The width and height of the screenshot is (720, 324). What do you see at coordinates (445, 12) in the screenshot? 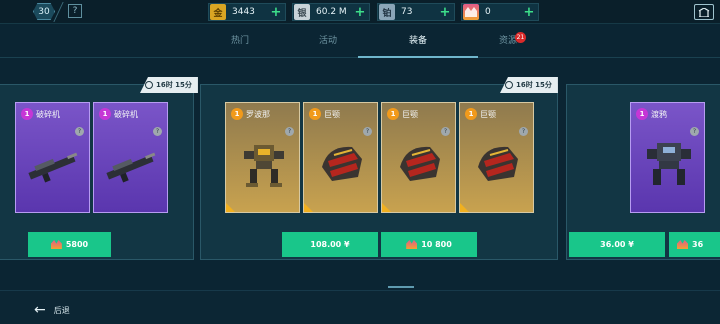
I see `add-platinum-button: +` at bounding box center [445, 12].